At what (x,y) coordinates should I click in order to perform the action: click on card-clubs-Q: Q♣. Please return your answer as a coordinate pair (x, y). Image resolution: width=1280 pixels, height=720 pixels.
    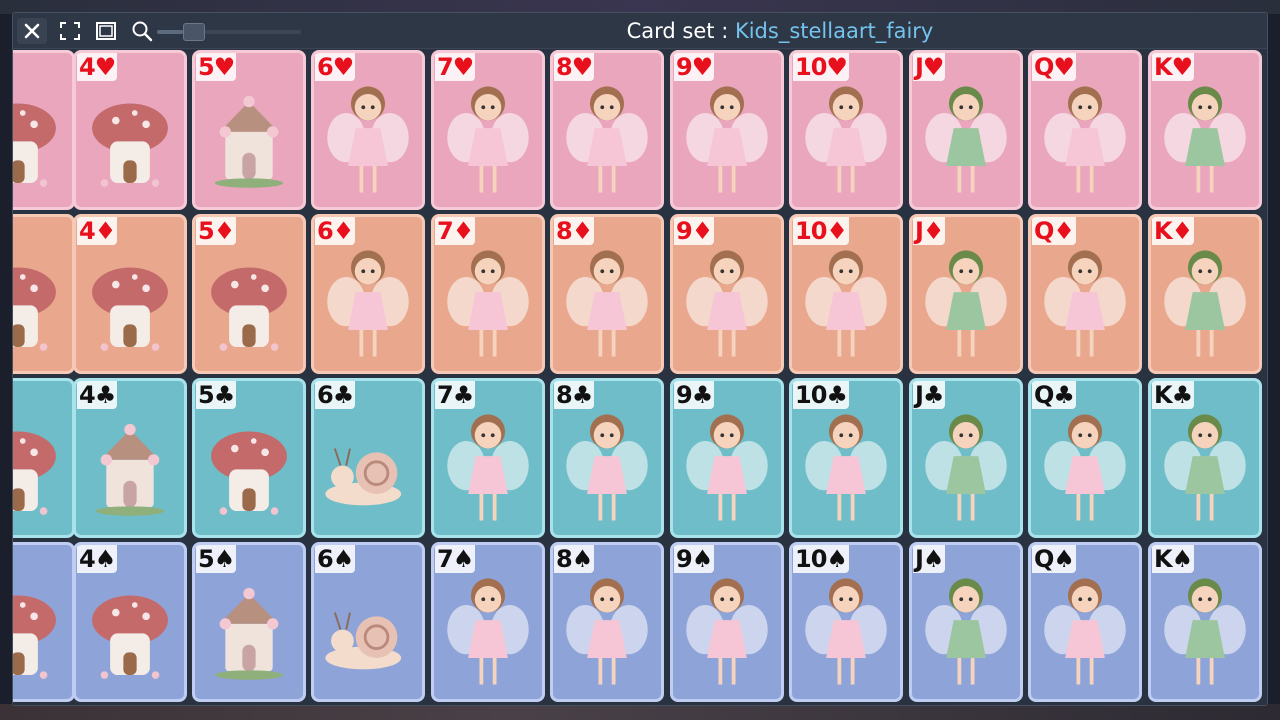
    Looking at the image, I should click on (1085, 458).